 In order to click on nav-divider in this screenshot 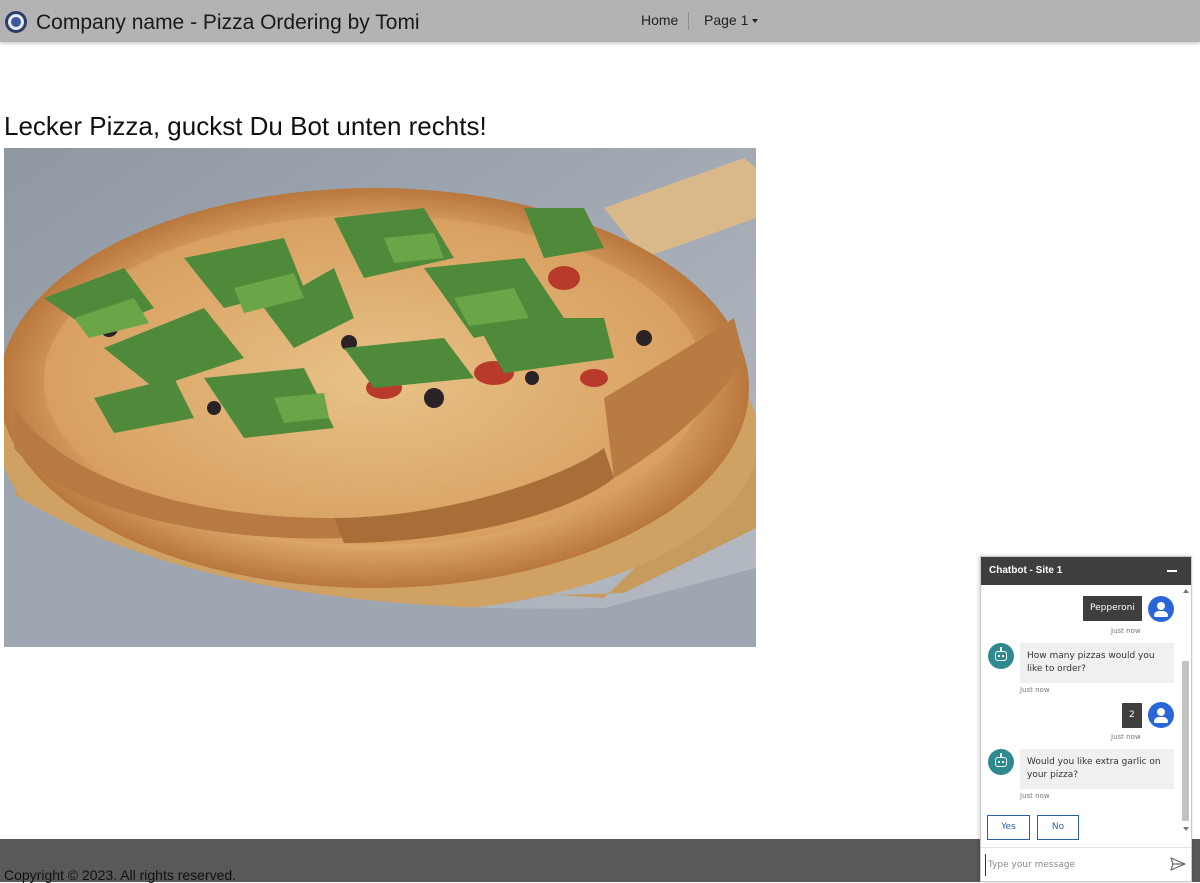, I will do `click(688, 21)`.